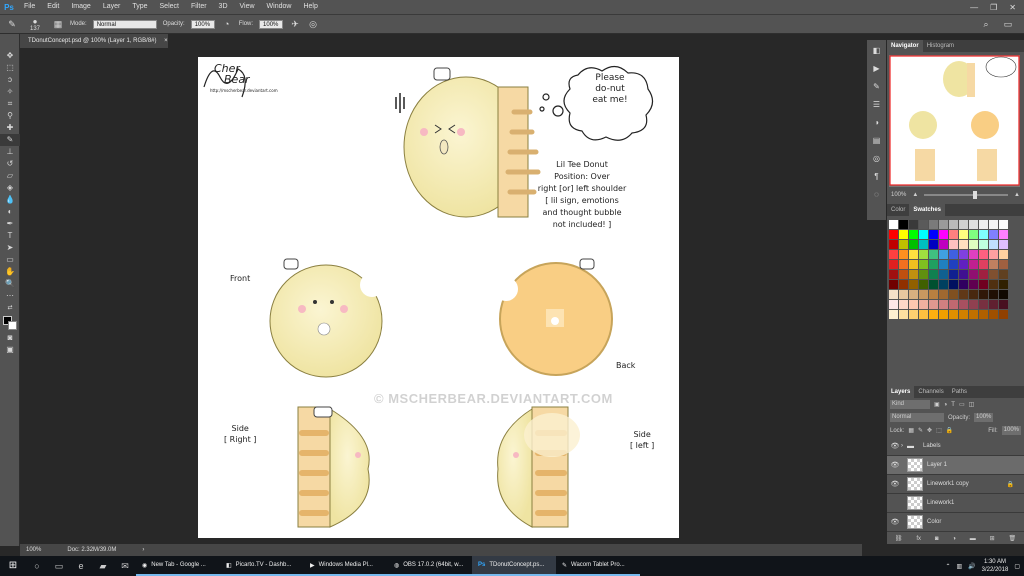 This screenshot has height=576, width=1024. What do you see at coordinates (139, 7) in the screenshot?
I see `menu-type: Type` at bounding box center [139, 7].